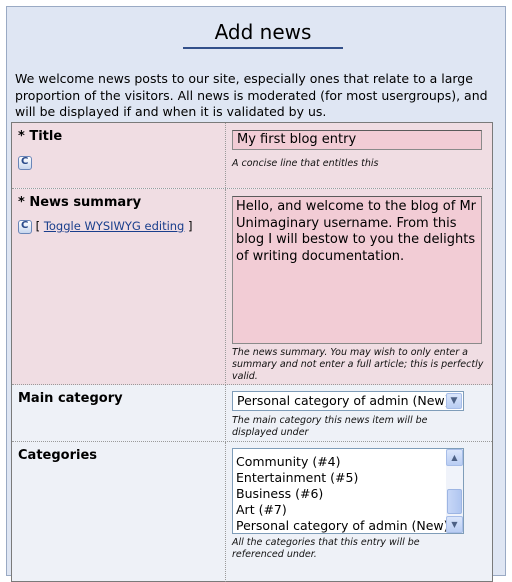 Image resolution: width=512 pixels, height=582 pixels. Describe the element at coordinates (46, 136) in the screenshot. I see `title-label: Title` at that location.